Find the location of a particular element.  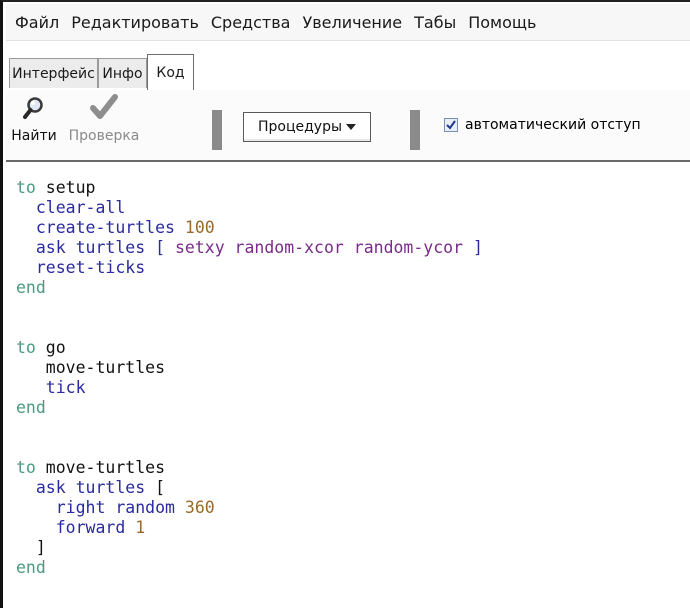

code-token: forward is located at coordinates (76, 527).